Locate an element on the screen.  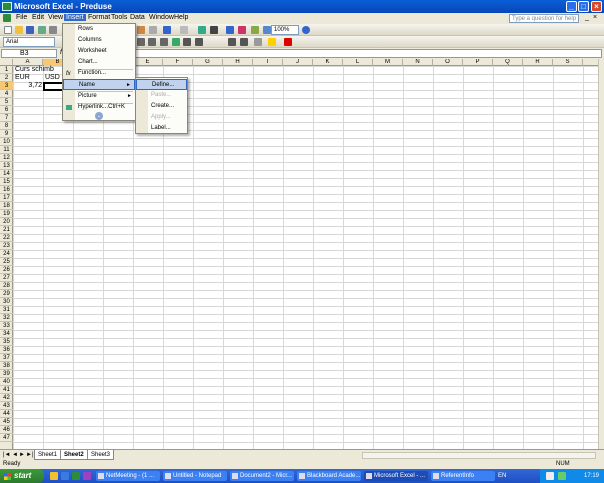
row-header: 45 is located at coordinates (6, 422).